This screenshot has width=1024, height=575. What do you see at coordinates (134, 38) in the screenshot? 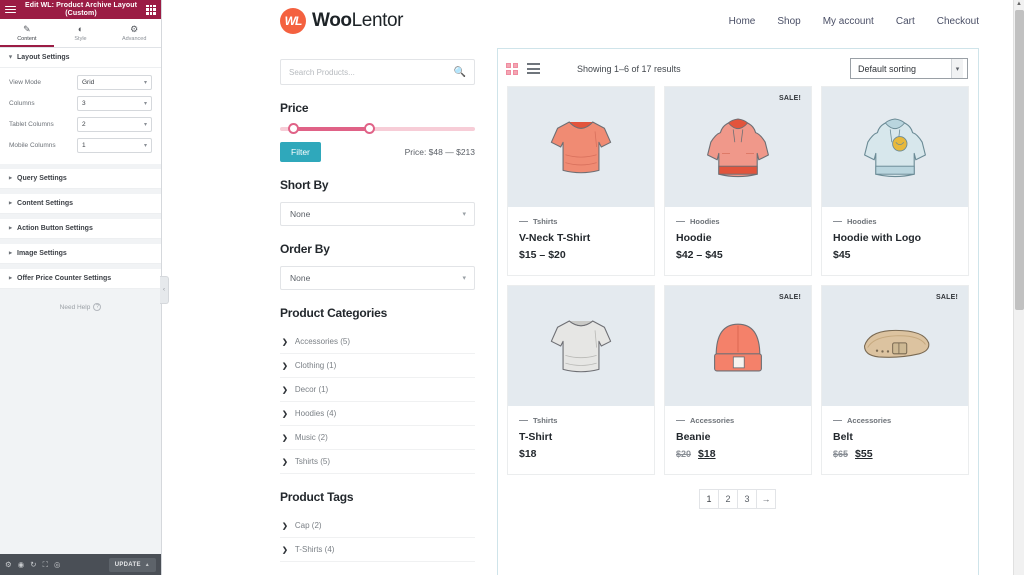
I see `tab-advanced-label: Advanced` at bounding box center [134, 38].